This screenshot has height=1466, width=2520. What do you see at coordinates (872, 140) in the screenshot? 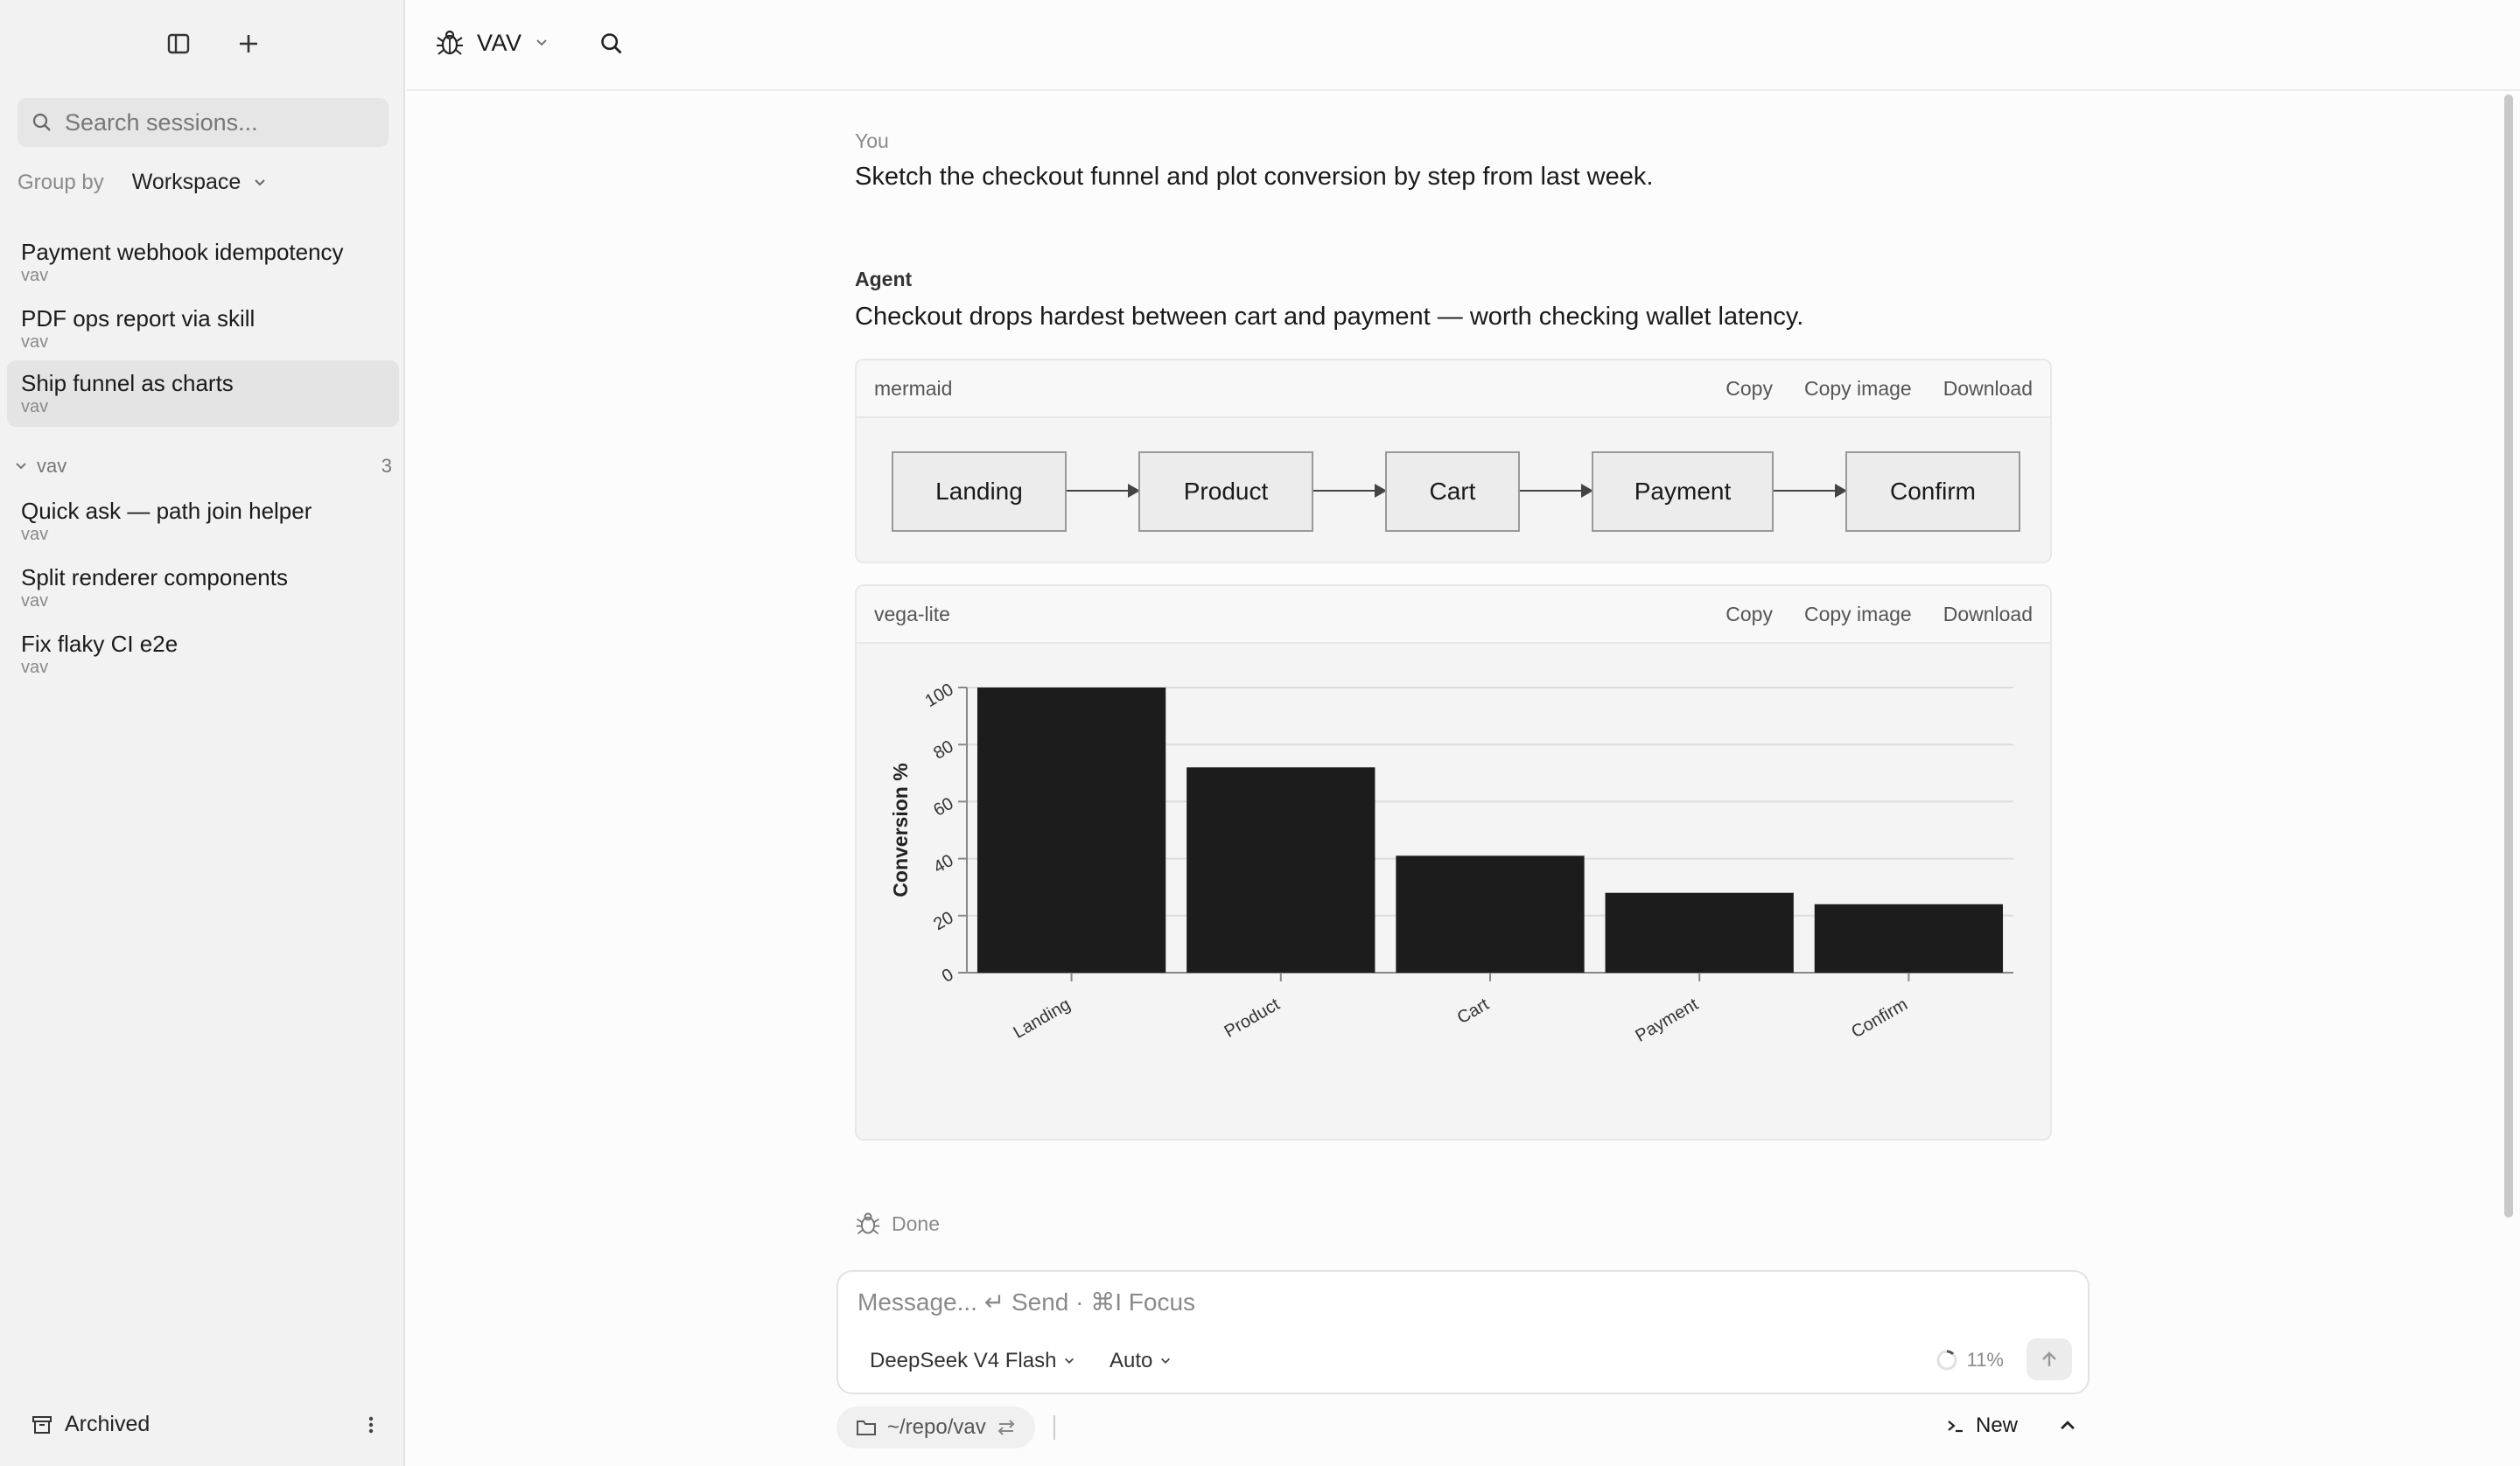
I see `user-message-label: You` at bounding box center [872, 140].